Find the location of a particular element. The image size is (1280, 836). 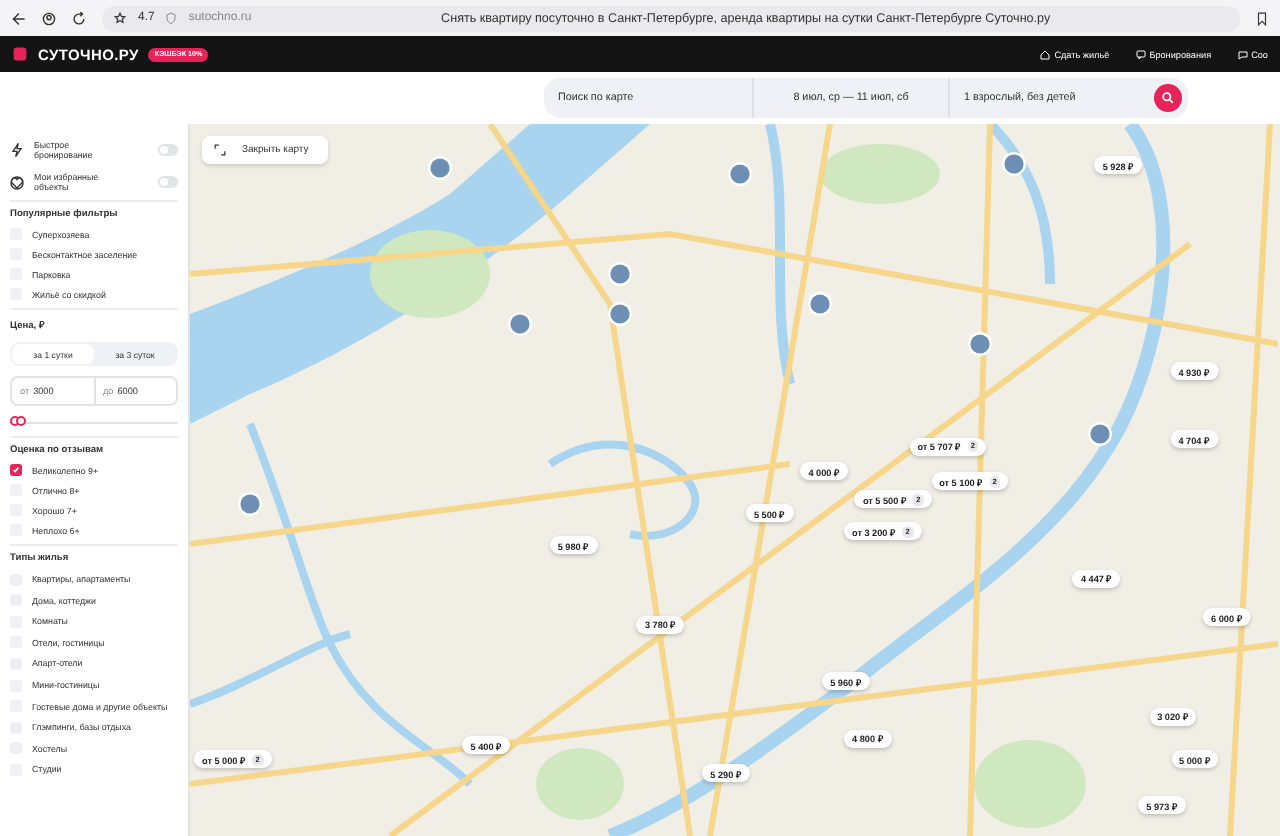

checkbox is located at coordinates (16, 470).